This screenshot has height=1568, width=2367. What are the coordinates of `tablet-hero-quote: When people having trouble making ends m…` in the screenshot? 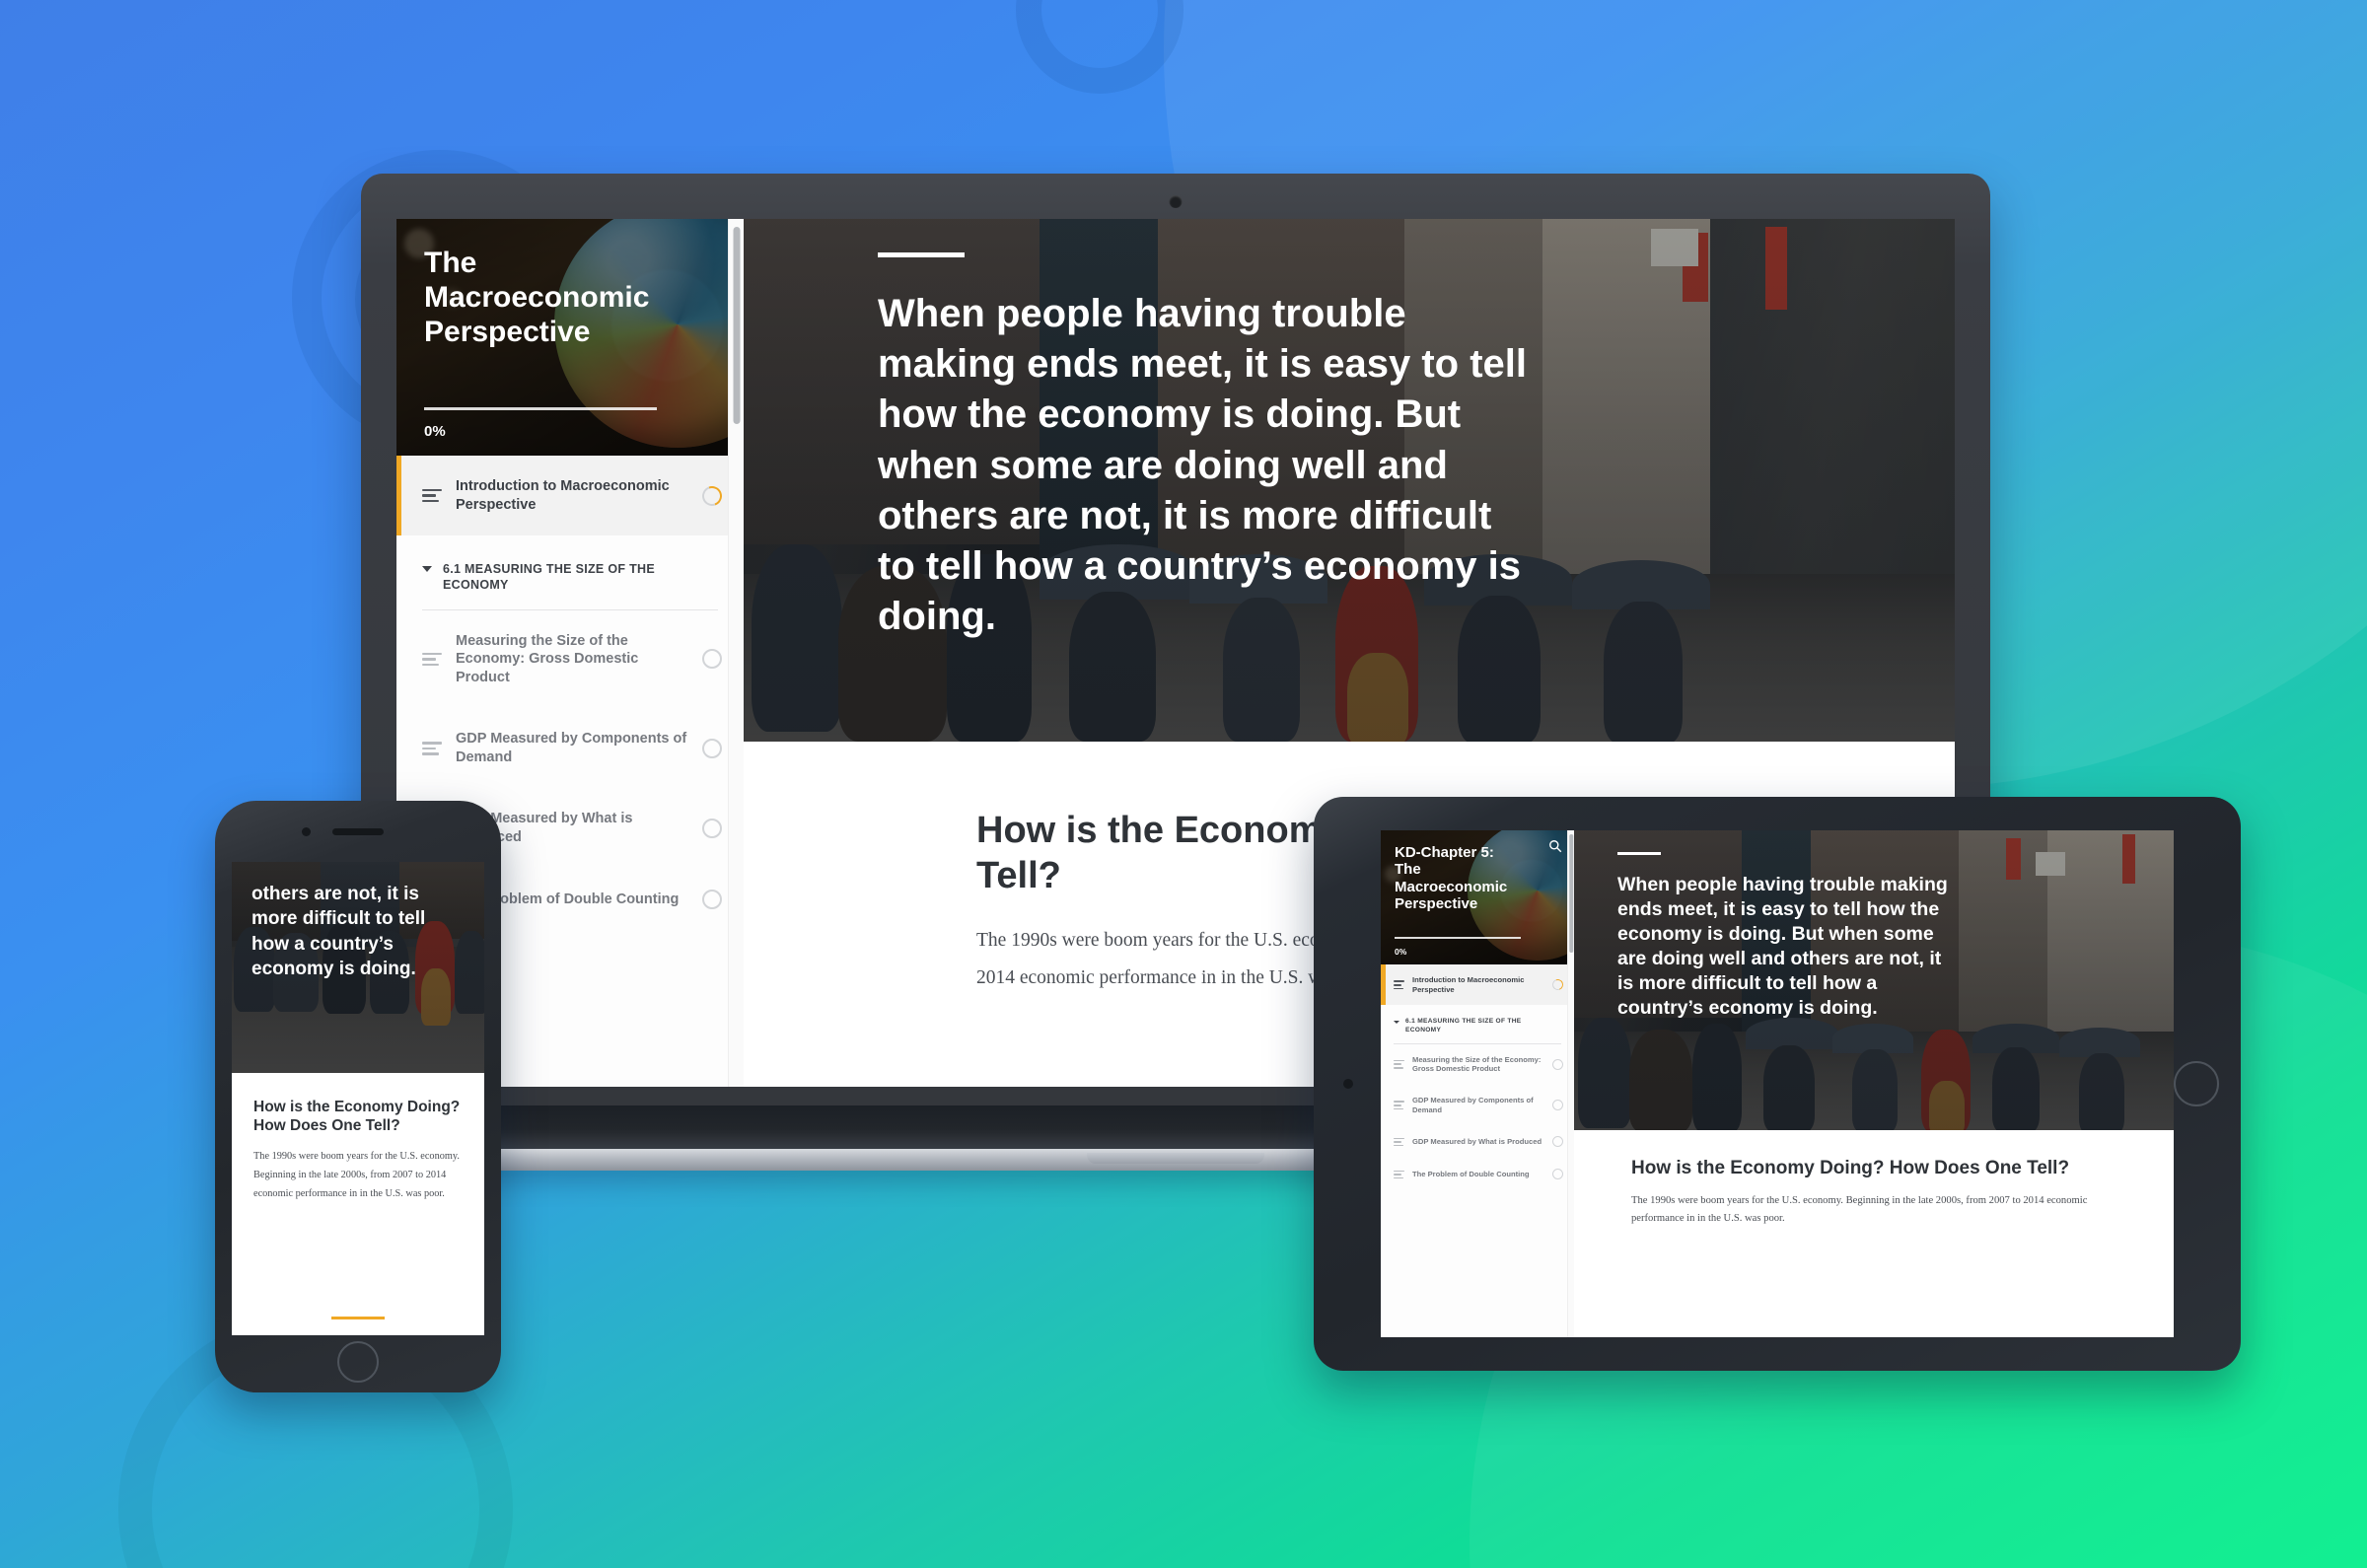 It's located at (1783, 946).